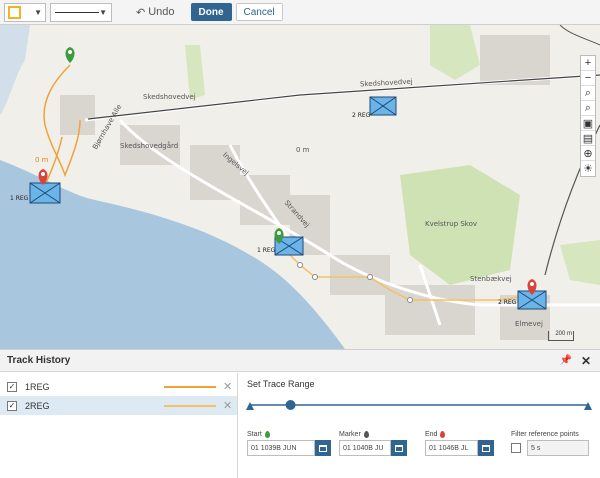 The height and width of the screenshot is (478, 600). I want to click on marker-field-group: Marker 01 1040B JU, so click(373, 443).